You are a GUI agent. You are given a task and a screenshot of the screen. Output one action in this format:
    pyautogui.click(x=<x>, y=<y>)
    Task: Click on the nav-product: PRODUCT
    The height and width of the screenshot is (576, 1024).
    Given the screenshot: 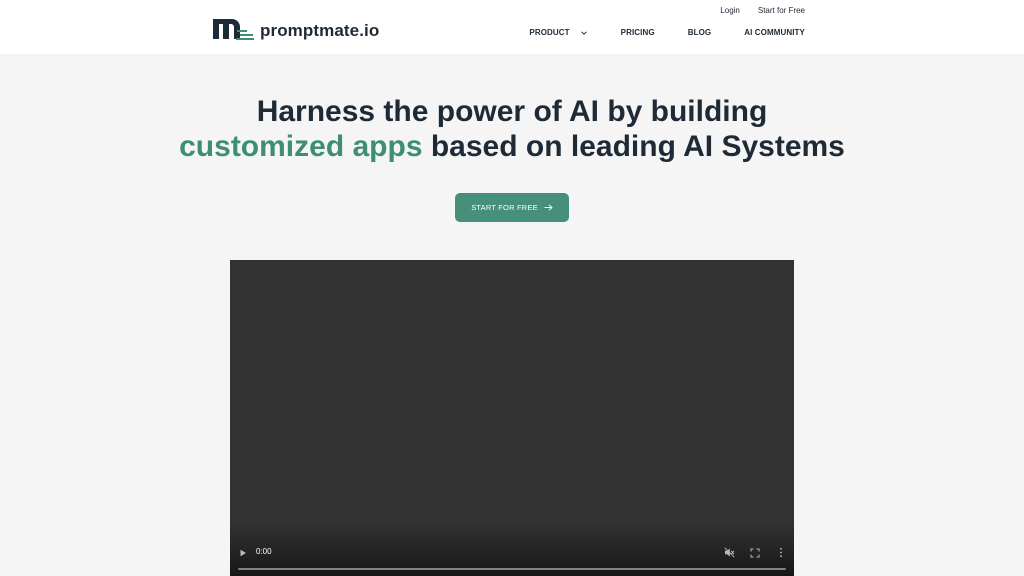 What is the action you would take?
    pyautogui.click(x=558, y=32)
    